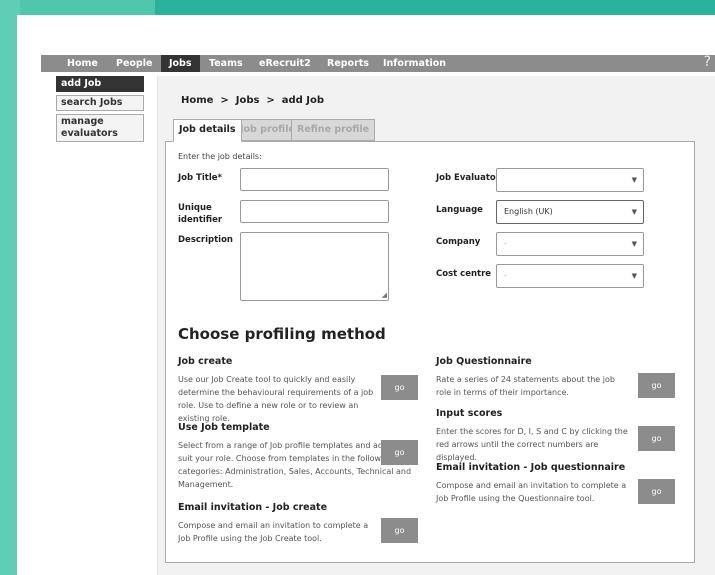  What do you see at coordinates (314, 211) in the screenshot?
I see `unique-identifier-input` at bounding box center [314, 211].